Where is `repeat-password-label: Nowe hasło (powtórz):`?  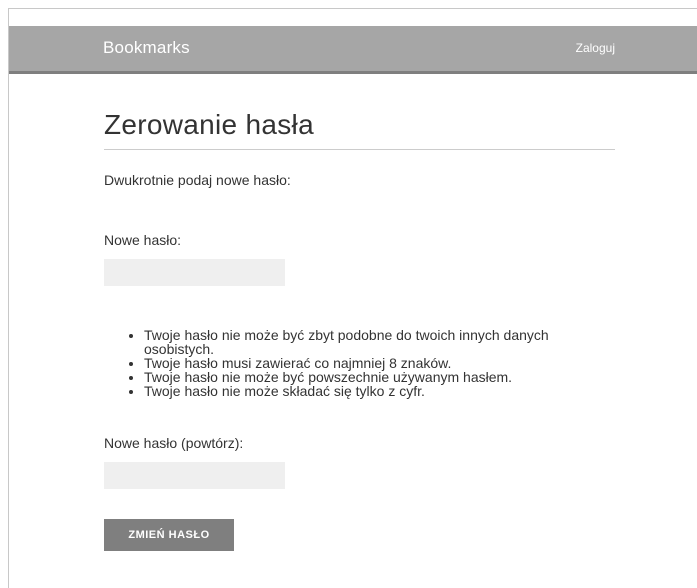 repeat-password-label: Nowe hasło (powtórz): is located at coordinates (174, 443).